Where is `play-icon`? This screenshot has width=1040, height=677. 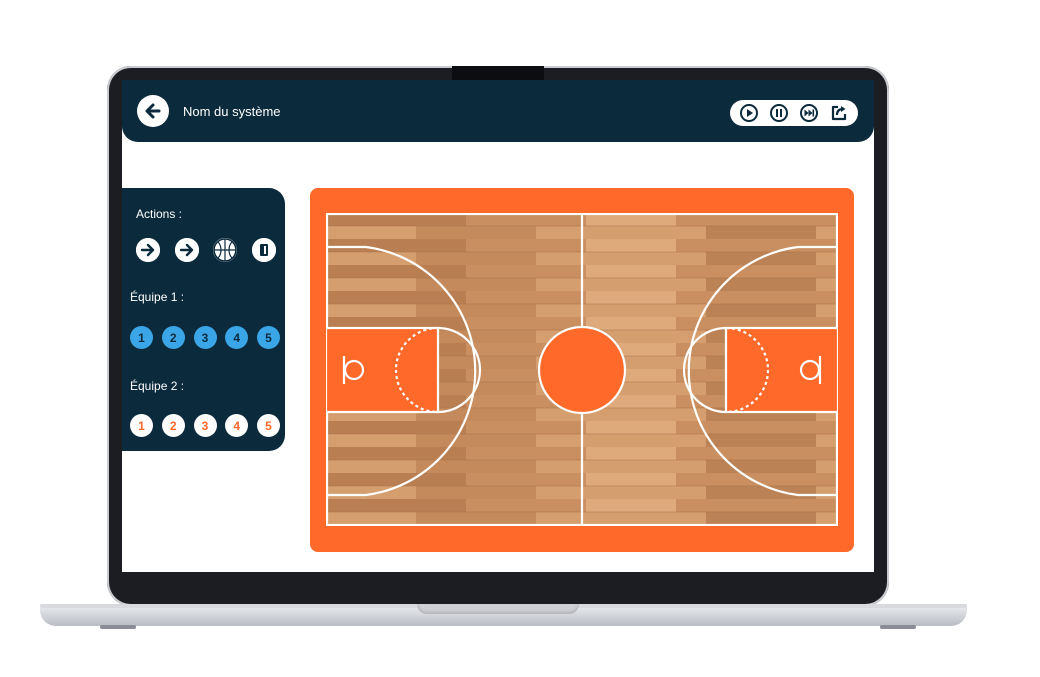 play-icon is located at coordinates (749, 113).